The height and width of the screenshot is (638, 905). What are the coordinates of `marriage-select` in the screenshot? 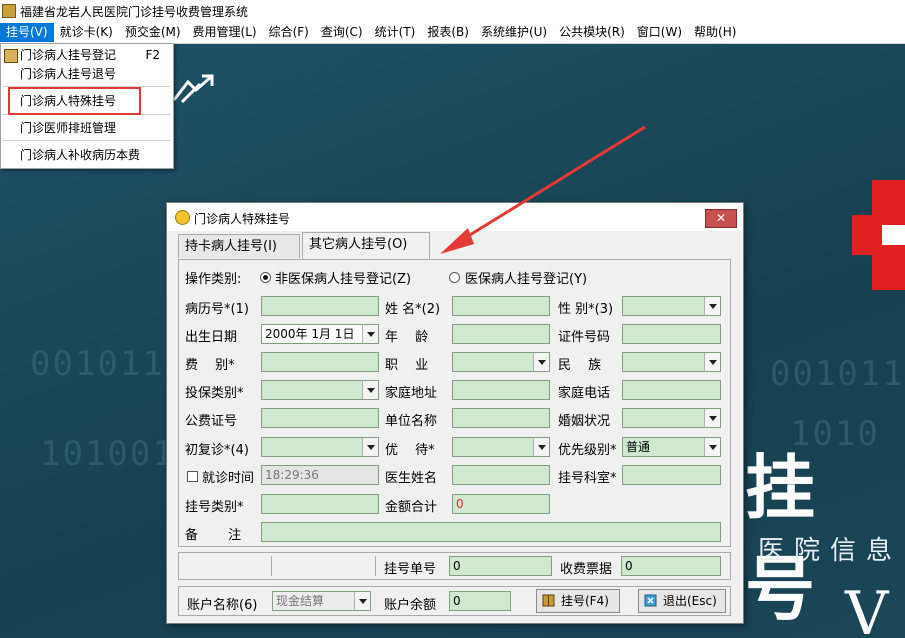 It's located at (671, 418).